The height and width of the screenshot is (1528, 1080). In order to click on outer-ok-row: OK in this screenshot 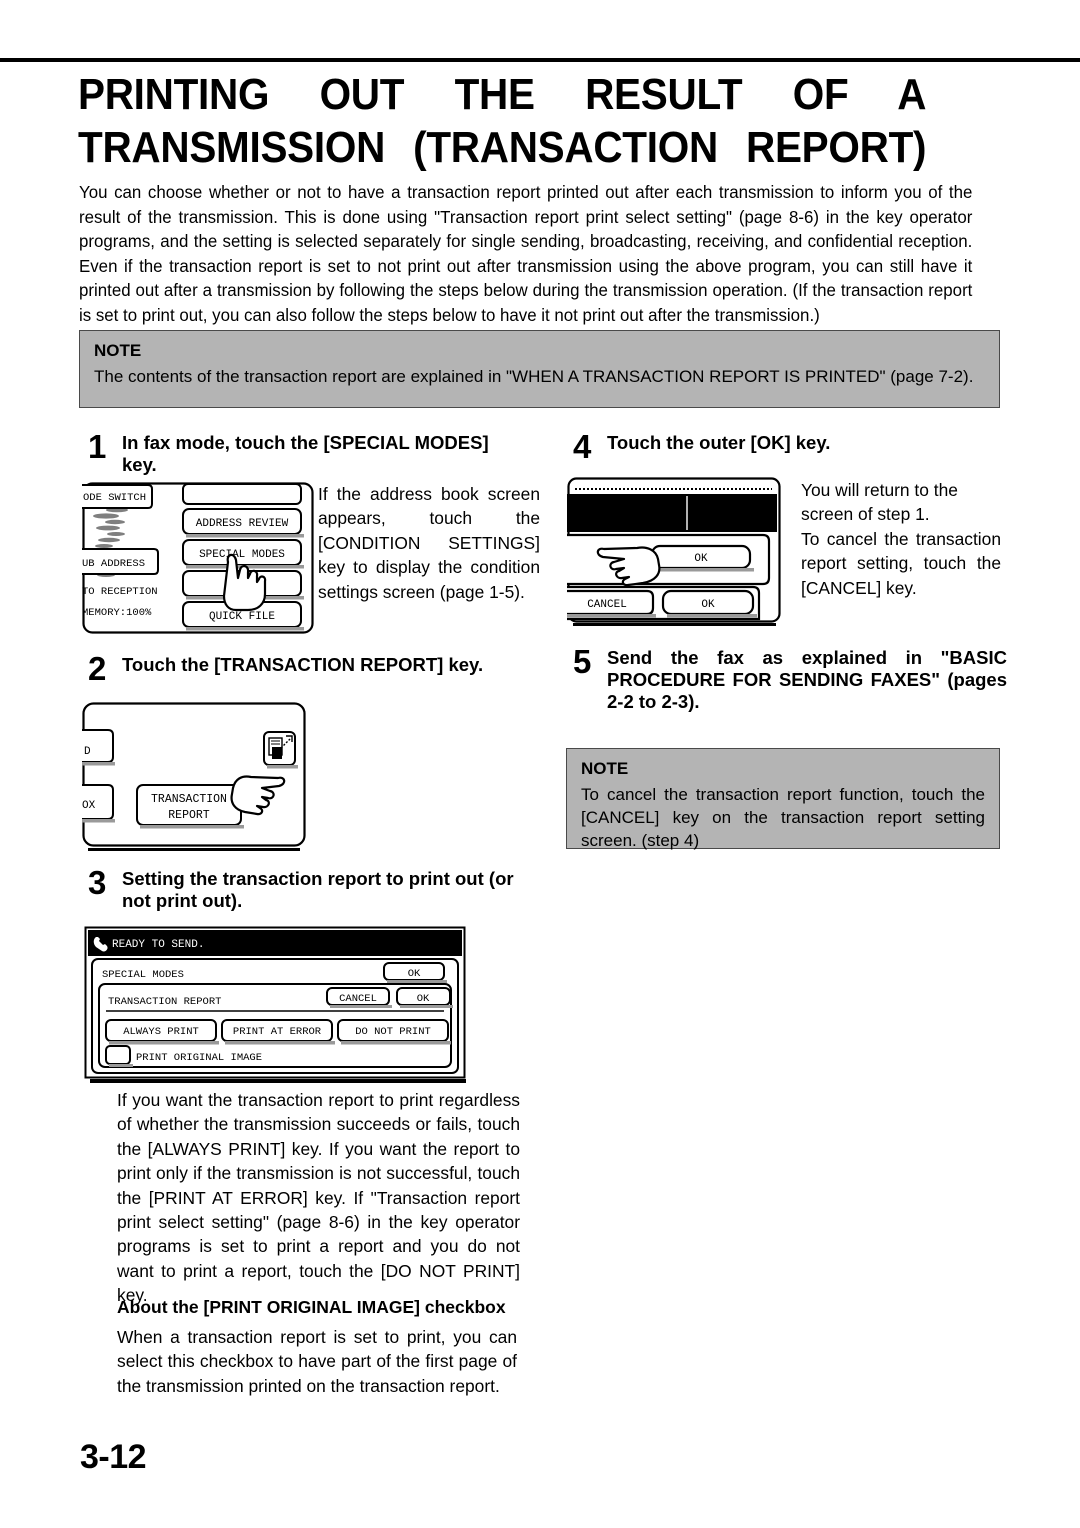, I will do `click(669, 559)`.